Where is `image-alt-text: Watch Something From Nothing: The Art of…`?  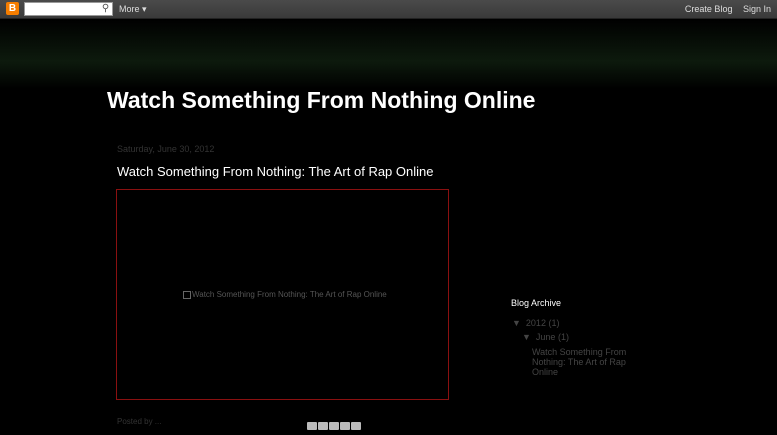 image-alt-text: Watch Something From Nothing: The Art of… is located at coordinates (285, 294).